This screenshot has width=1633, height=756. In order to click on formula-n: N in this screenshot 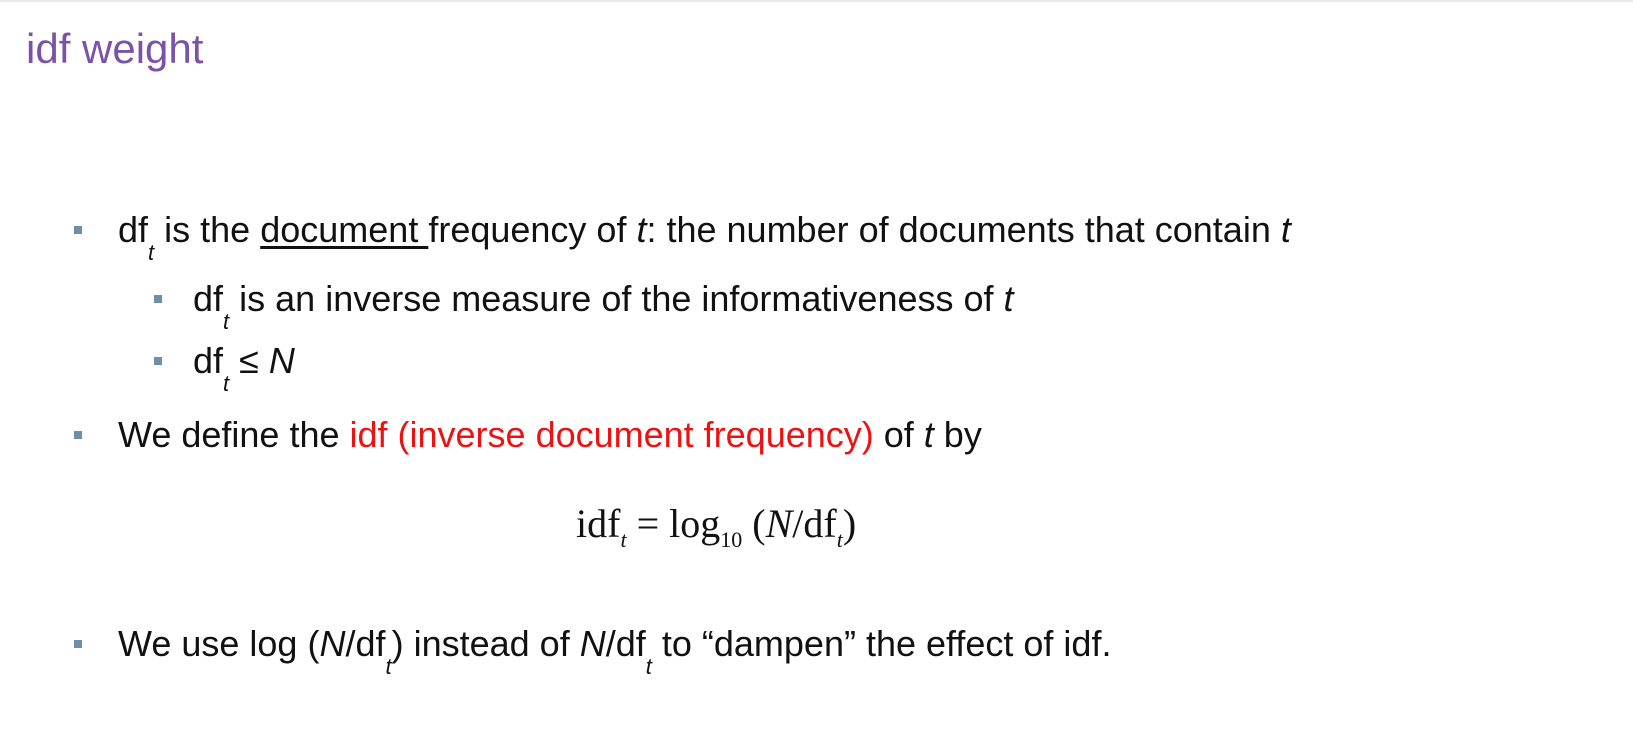, I will do `click(779, 523)`.